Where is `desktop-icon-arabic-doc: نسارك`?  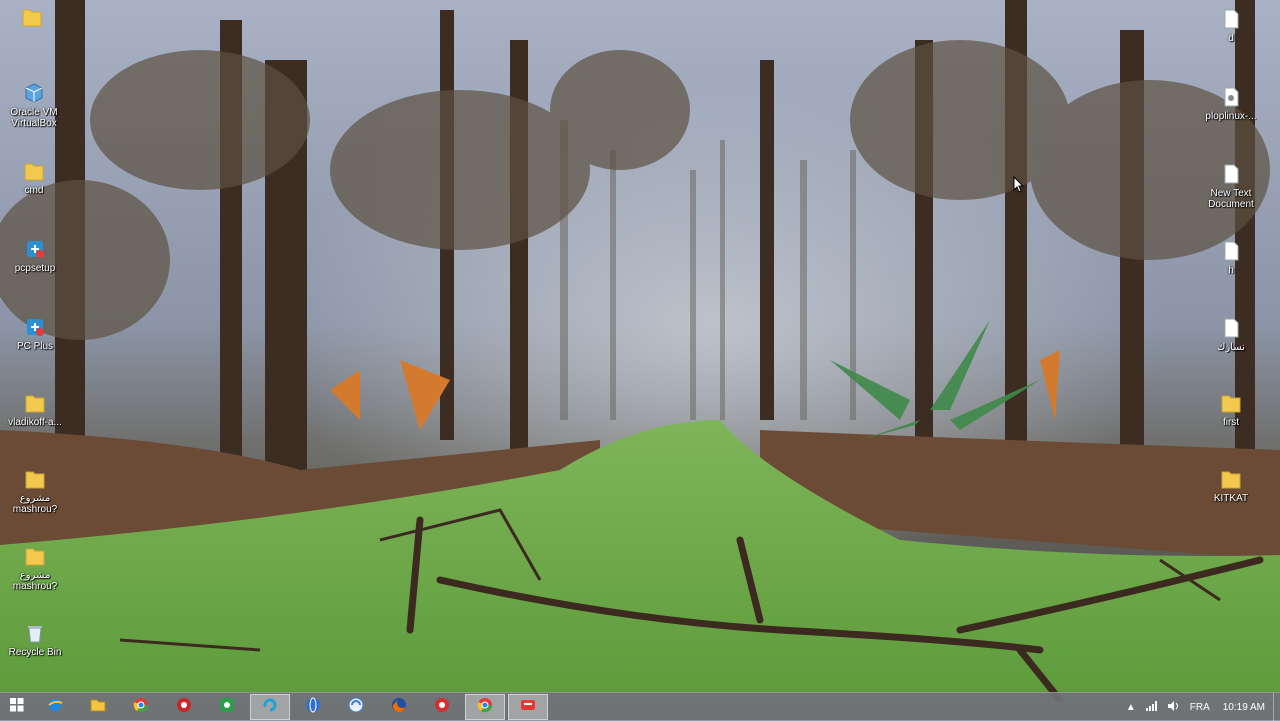 desktop-icon-arabic-doc: نسارك is located at coordinates (1231, 335).